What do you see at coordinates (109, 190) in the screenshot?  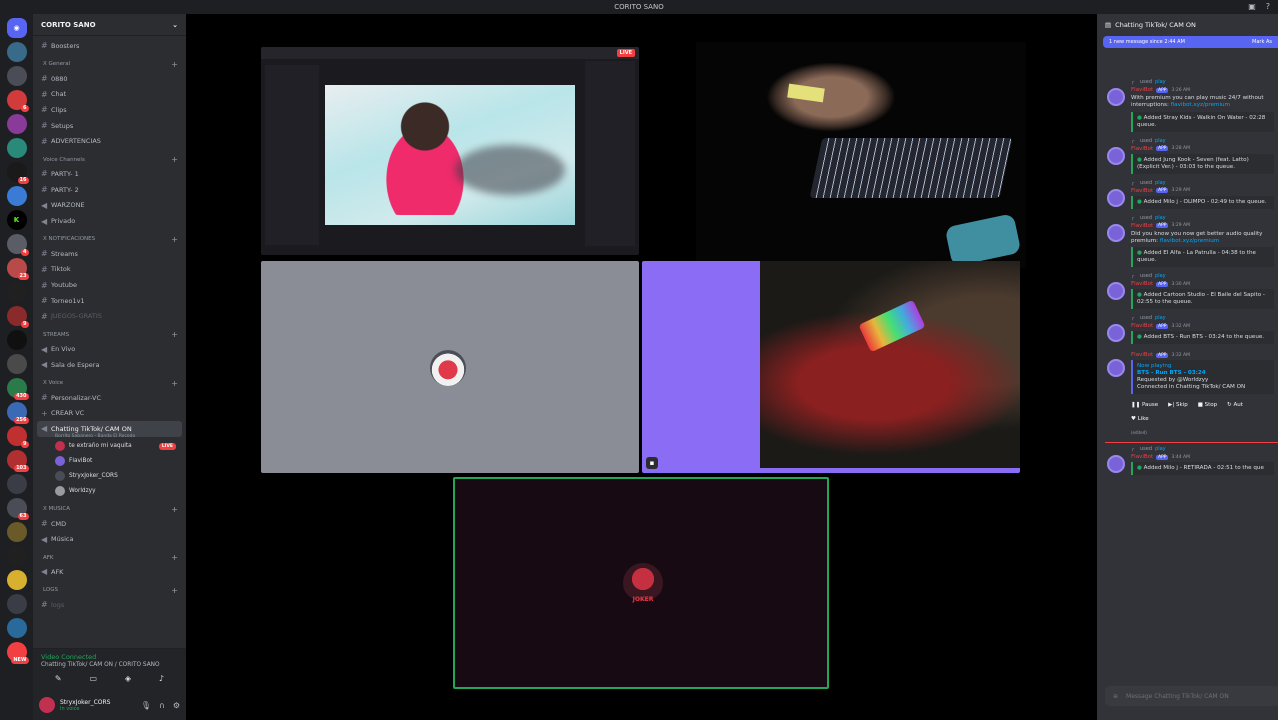 I see `channel-party2: # PARTY- 2` at bounding box center [109, 190].